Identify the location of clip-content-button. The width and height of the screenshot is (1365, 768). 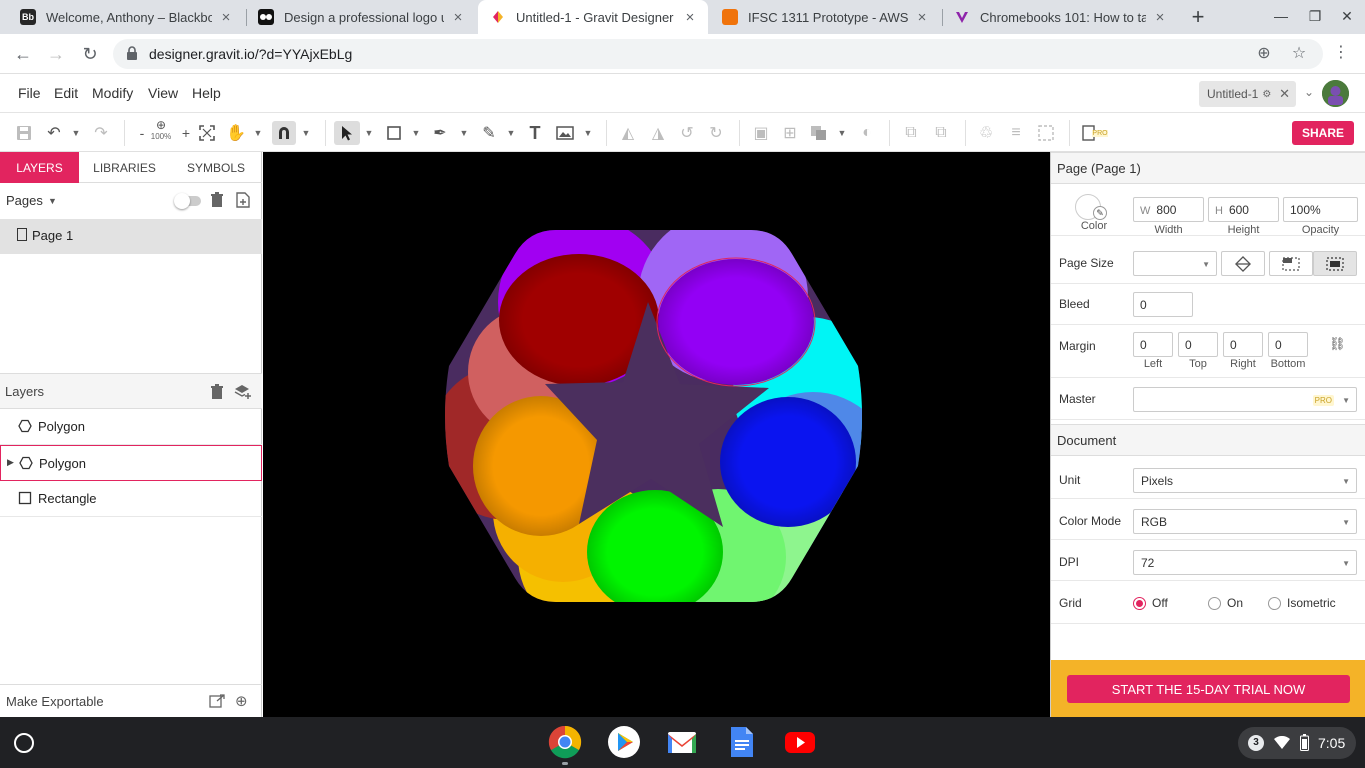
(1291, 263).